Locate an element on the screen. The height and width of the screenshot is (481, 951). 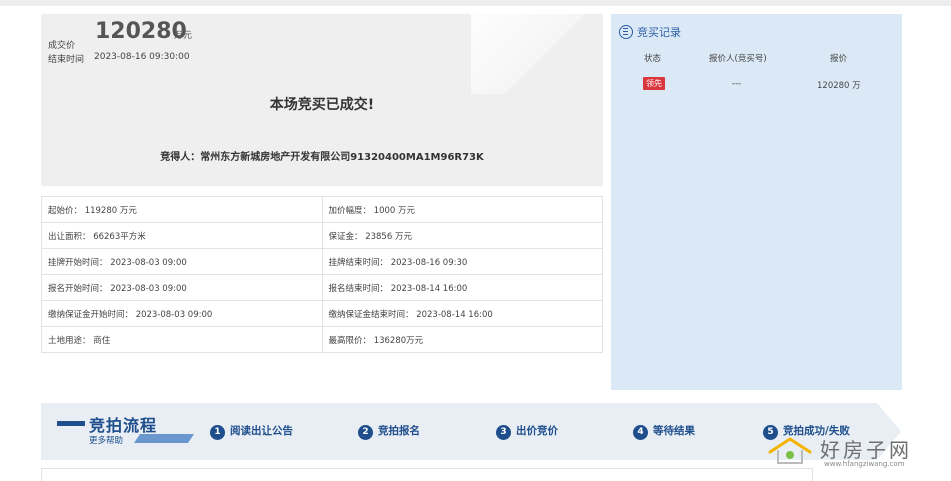
info-cell: 保证金： 23856 万元 is located at coordinates (462, 235).